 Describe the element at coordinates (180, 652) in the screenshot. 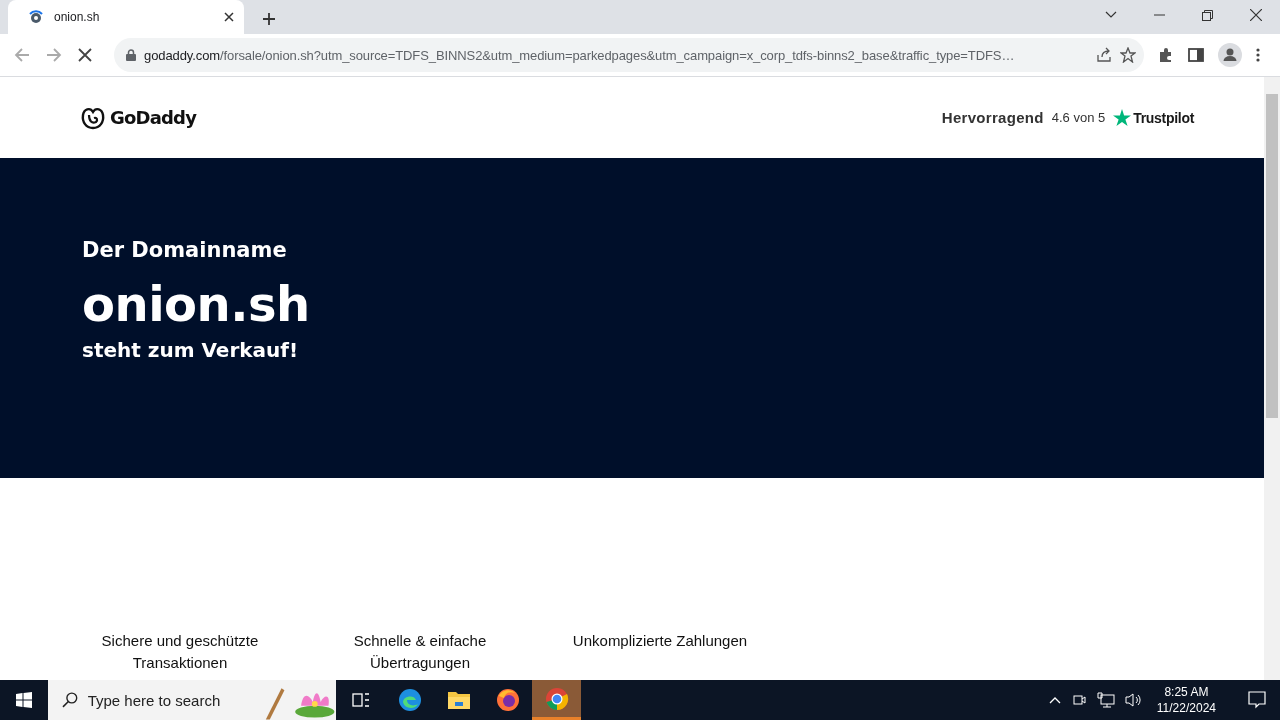

I see `feature-text: Sichere und geschützte Transaktionen` at that location.